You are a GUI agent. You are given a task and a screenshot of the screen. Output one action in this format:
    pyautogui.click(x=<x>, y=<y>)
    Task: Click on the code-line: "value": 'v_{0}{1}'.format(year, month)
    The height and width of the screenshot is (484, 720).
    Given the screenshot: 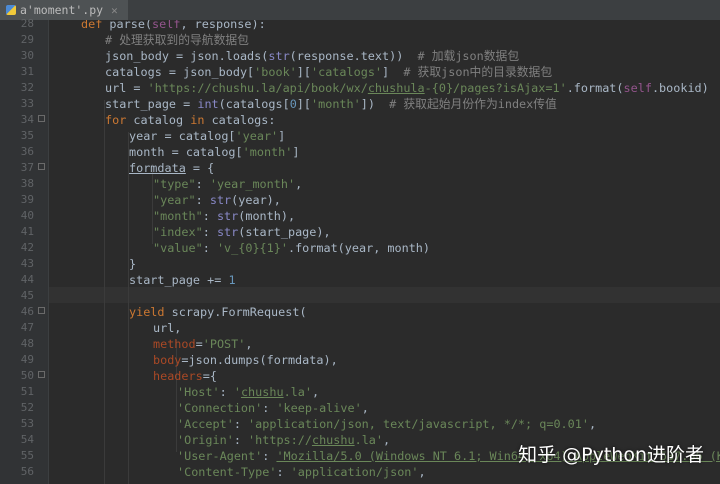 What is the action you would take?
    pyautogui.click(x=292, y=248)
    